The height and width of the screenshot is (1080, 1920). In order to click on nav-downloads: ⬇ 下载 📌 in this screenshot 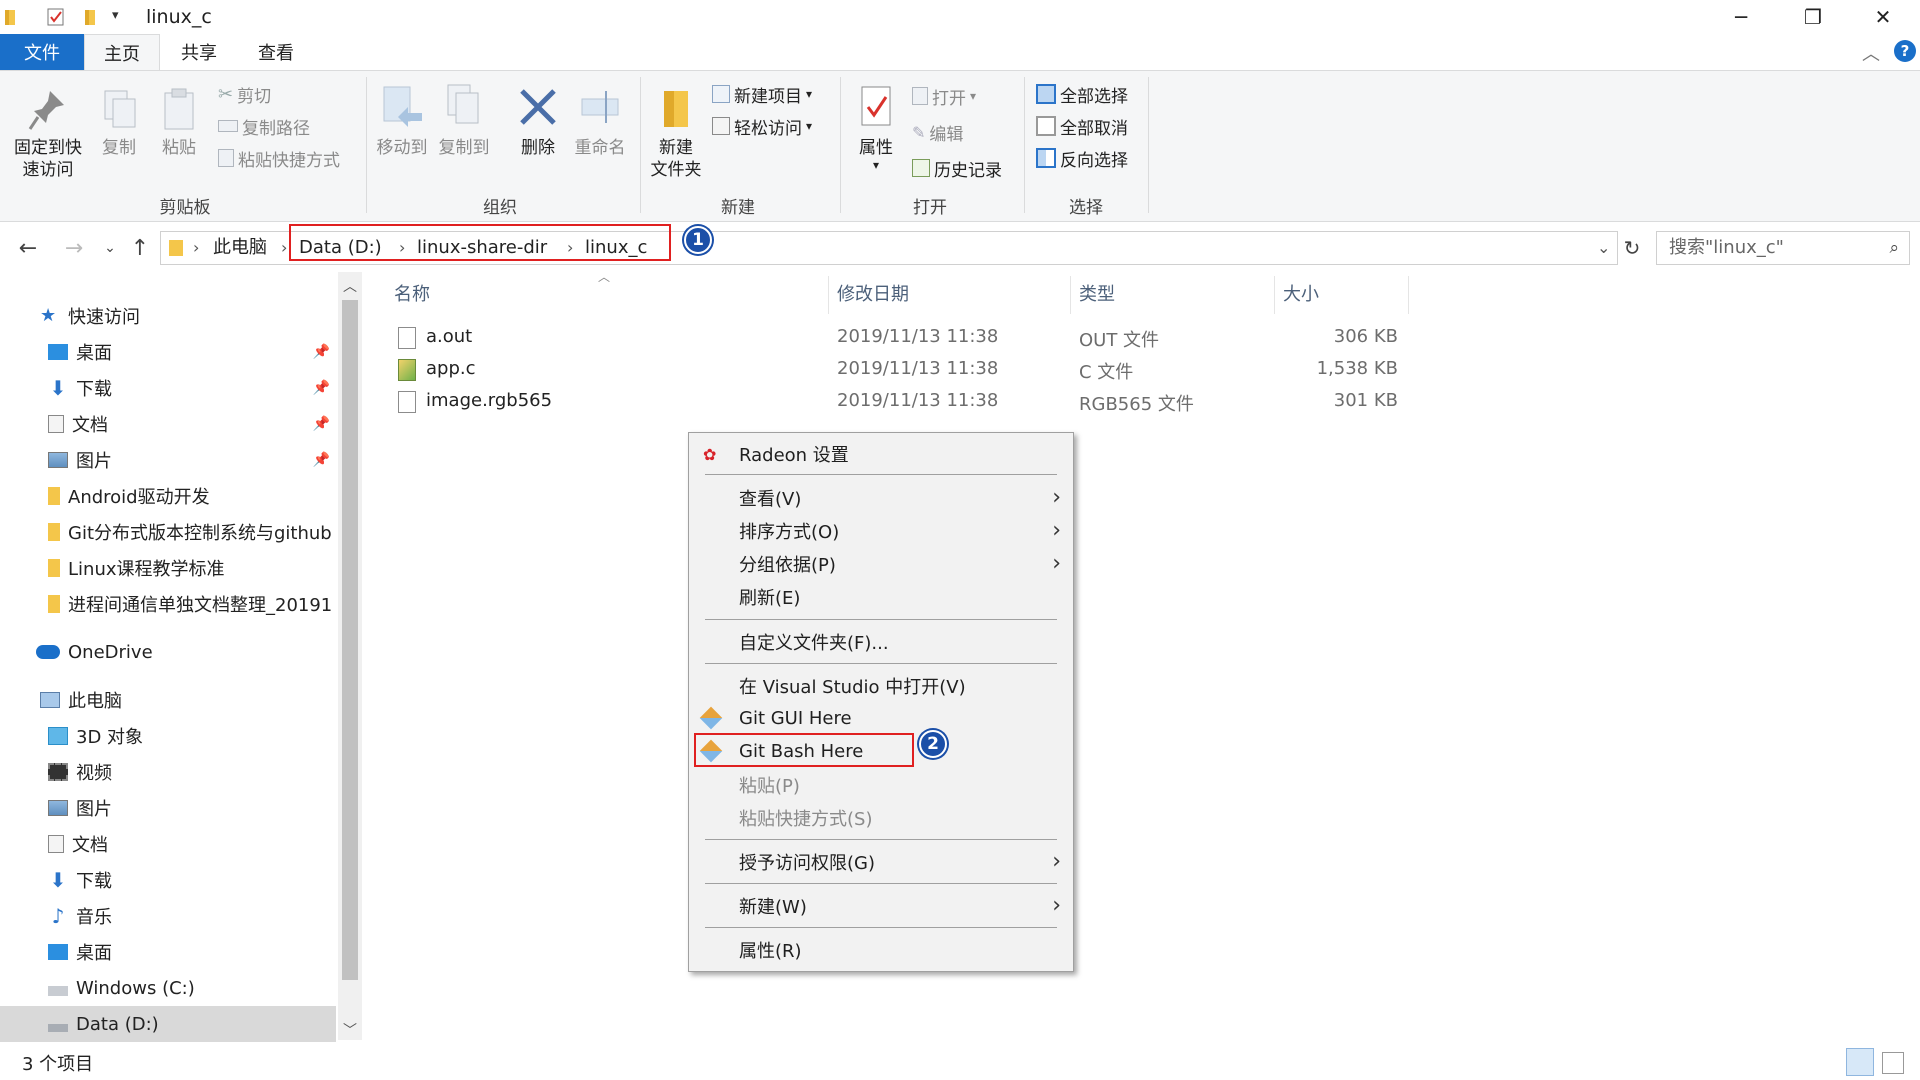, I will do `click(168, 388)`.